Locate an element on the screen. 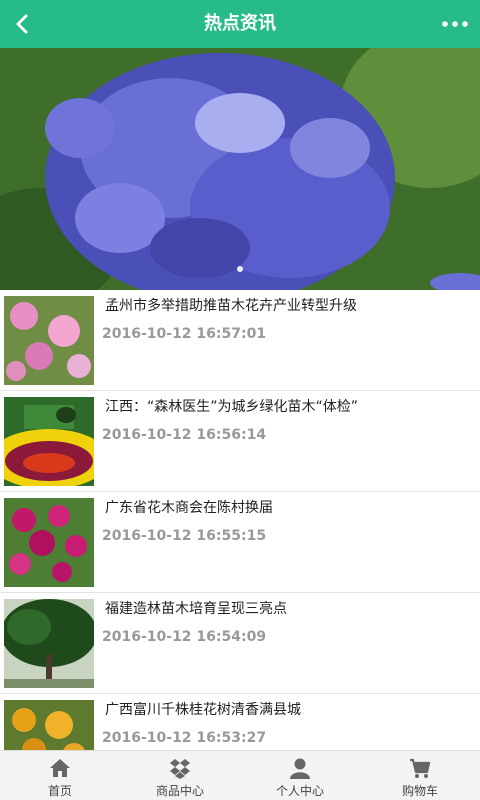 Image resolution: width=480 pixels, height=800 pixels. carousel-indicator is located at coordinates (240, 266).